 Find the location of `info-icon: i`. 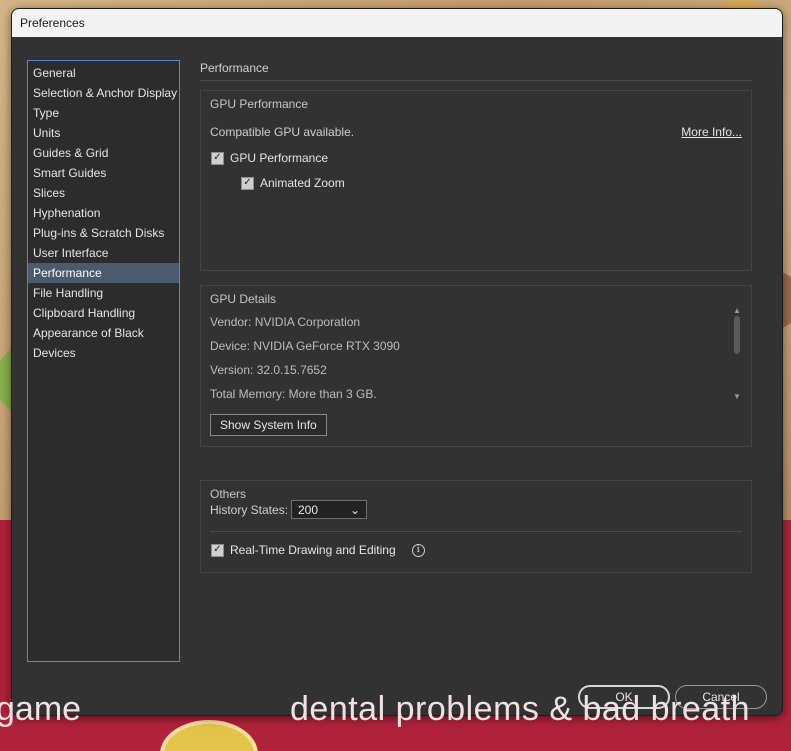

info-icon: i is located at coordinates (418, 550).